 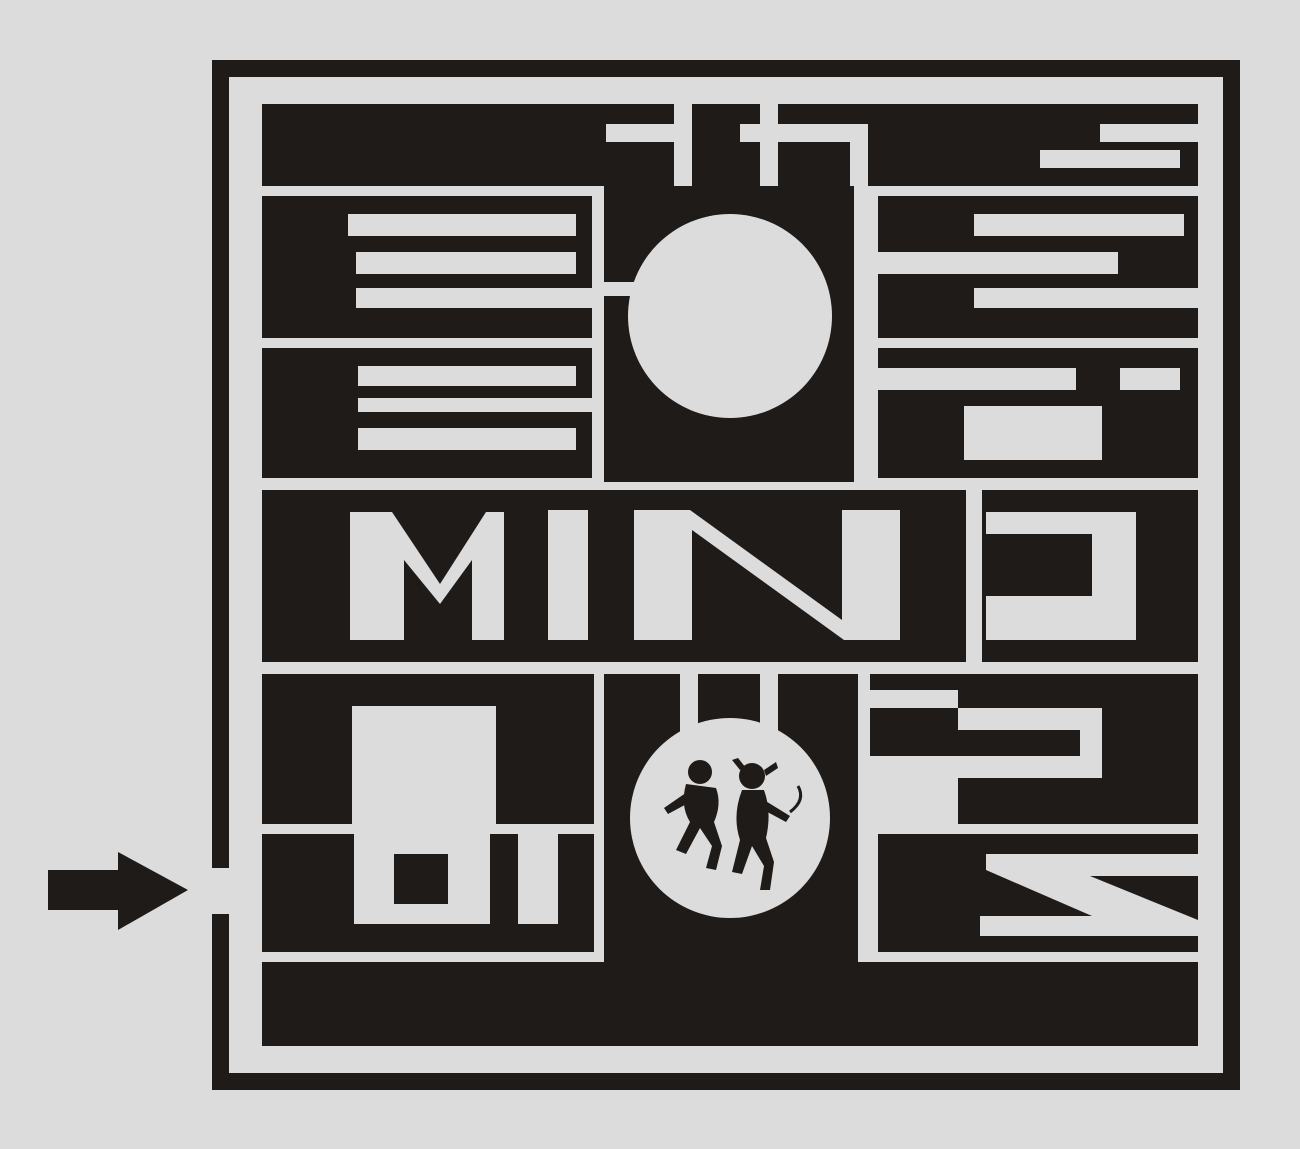 I want to click on letter-d, so click(x=1090, y=576).